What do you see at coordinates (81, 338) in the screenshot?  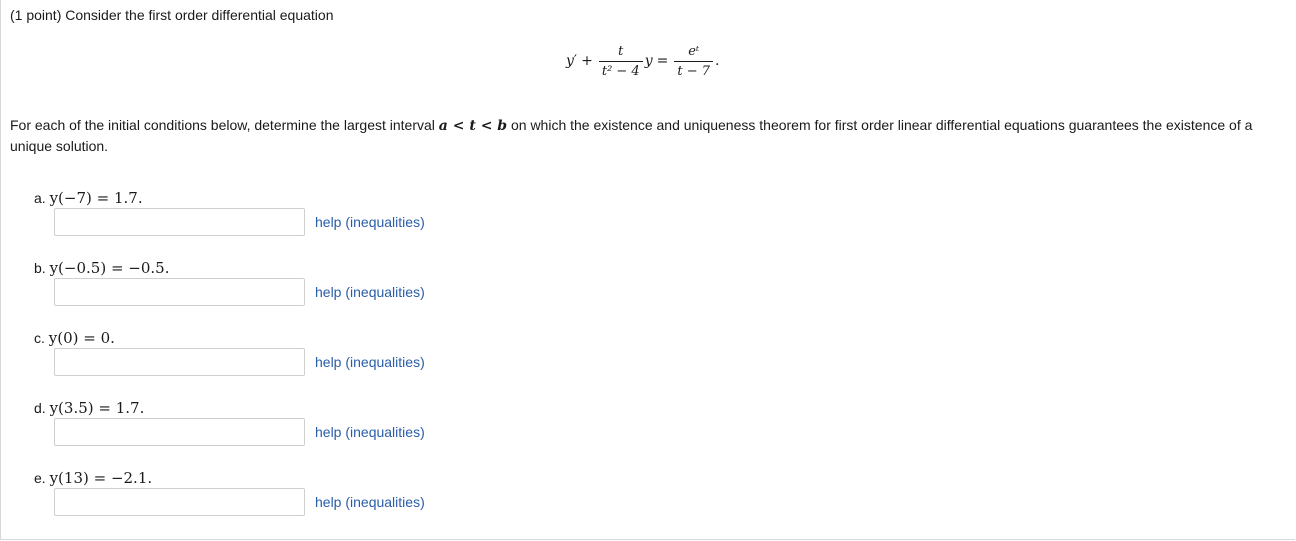 I see `initial-condition: y(0) = 0.` at bounding box center [81, 338].